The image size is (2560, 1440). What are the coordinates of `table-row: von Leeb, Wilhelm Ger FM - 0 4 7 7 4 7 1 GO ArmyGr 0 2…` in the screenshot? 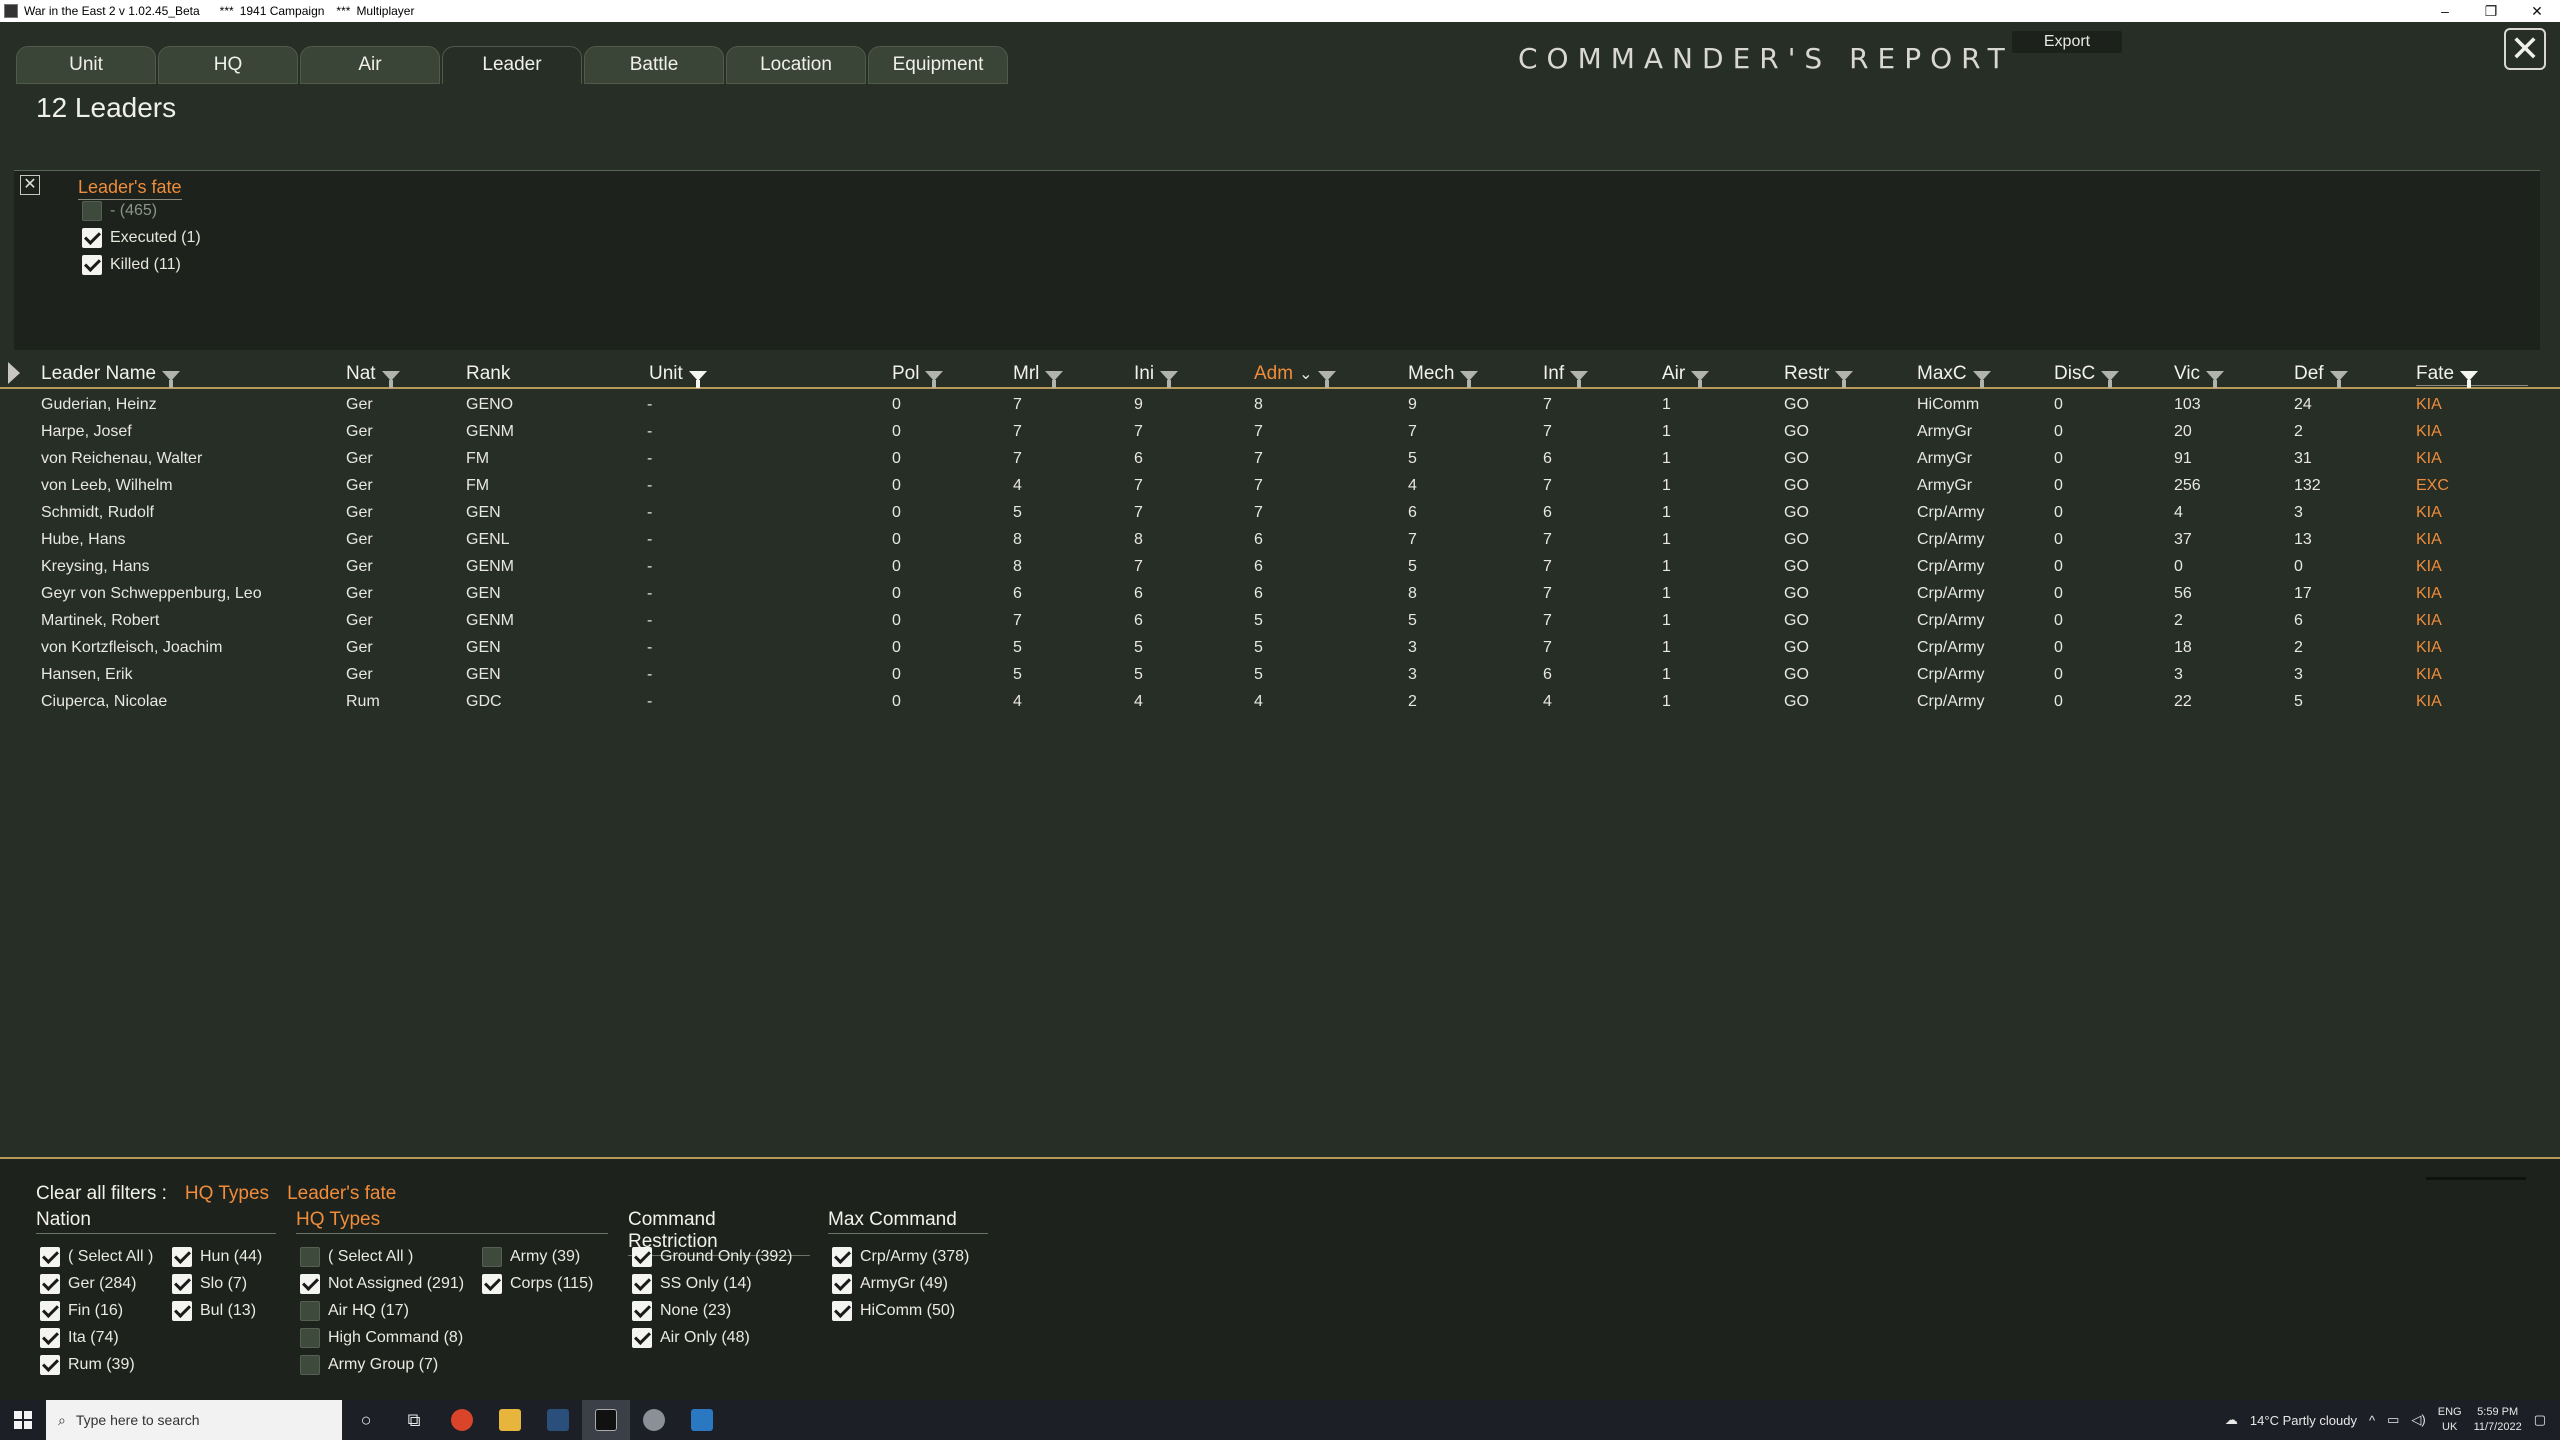 It's located at (1280, 486).